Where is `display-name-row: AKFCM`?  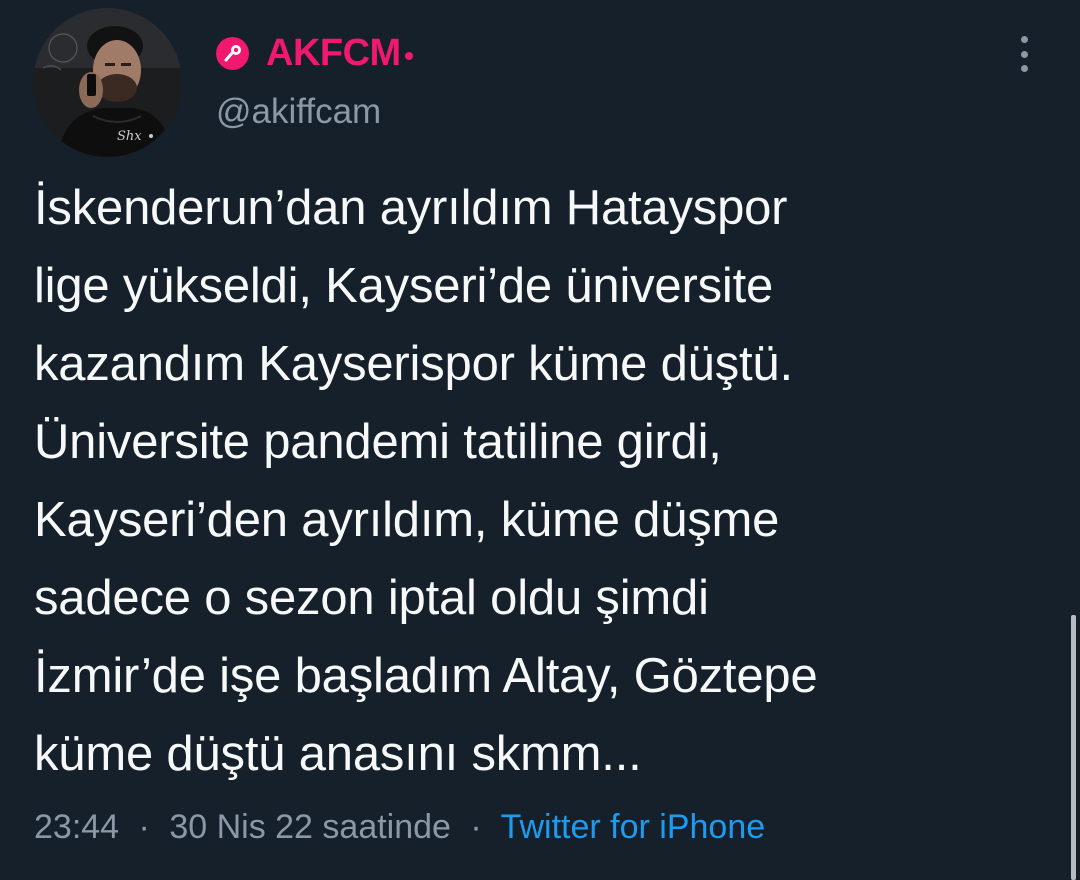 display-name-row: AKFCM is located at coordinates (314, 53).